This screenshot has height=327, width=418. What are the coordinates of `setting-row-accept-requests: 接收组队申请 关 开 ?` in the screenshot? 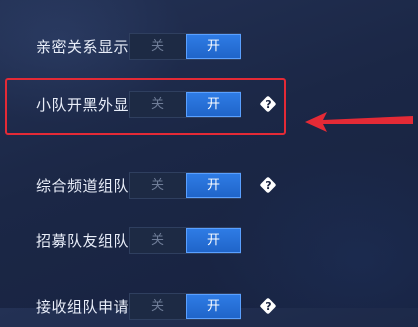 It's located at (209, 307).